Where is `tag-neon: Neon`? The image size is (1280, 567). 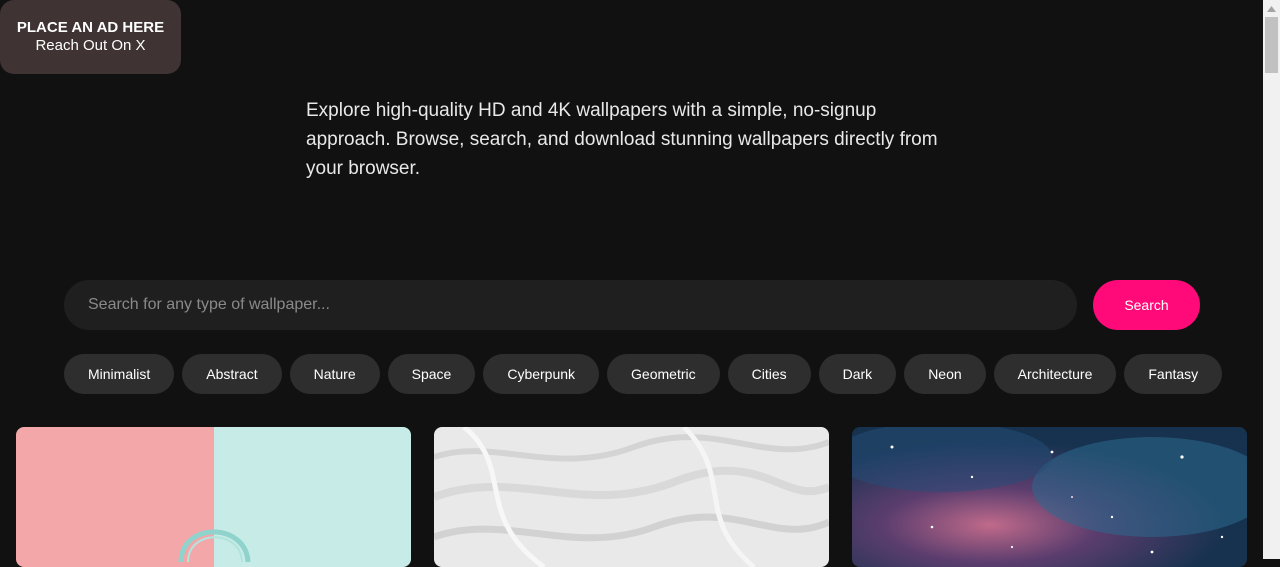 tag-neon: Neon is located at coordinates (945, 374).